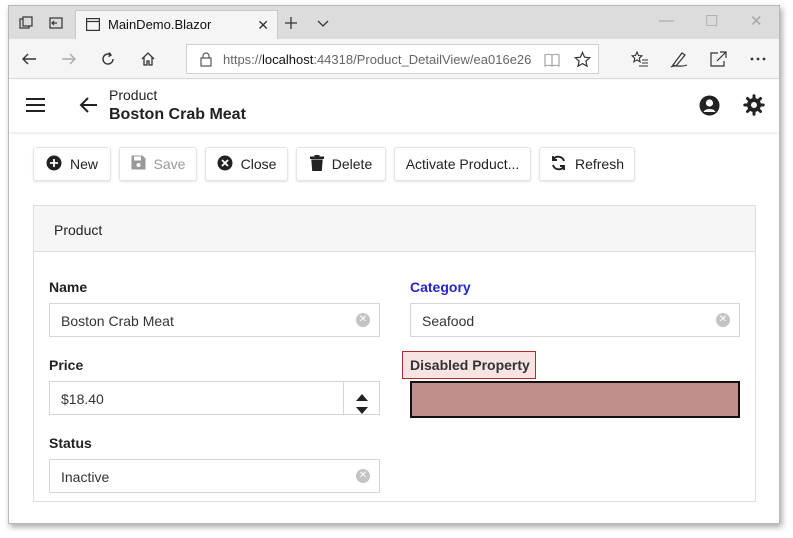 This screenshot has height=538, width=793. Describe the element at coordinates (54, 164) in the screenshot. I see `plus-circle-icon` at that location.